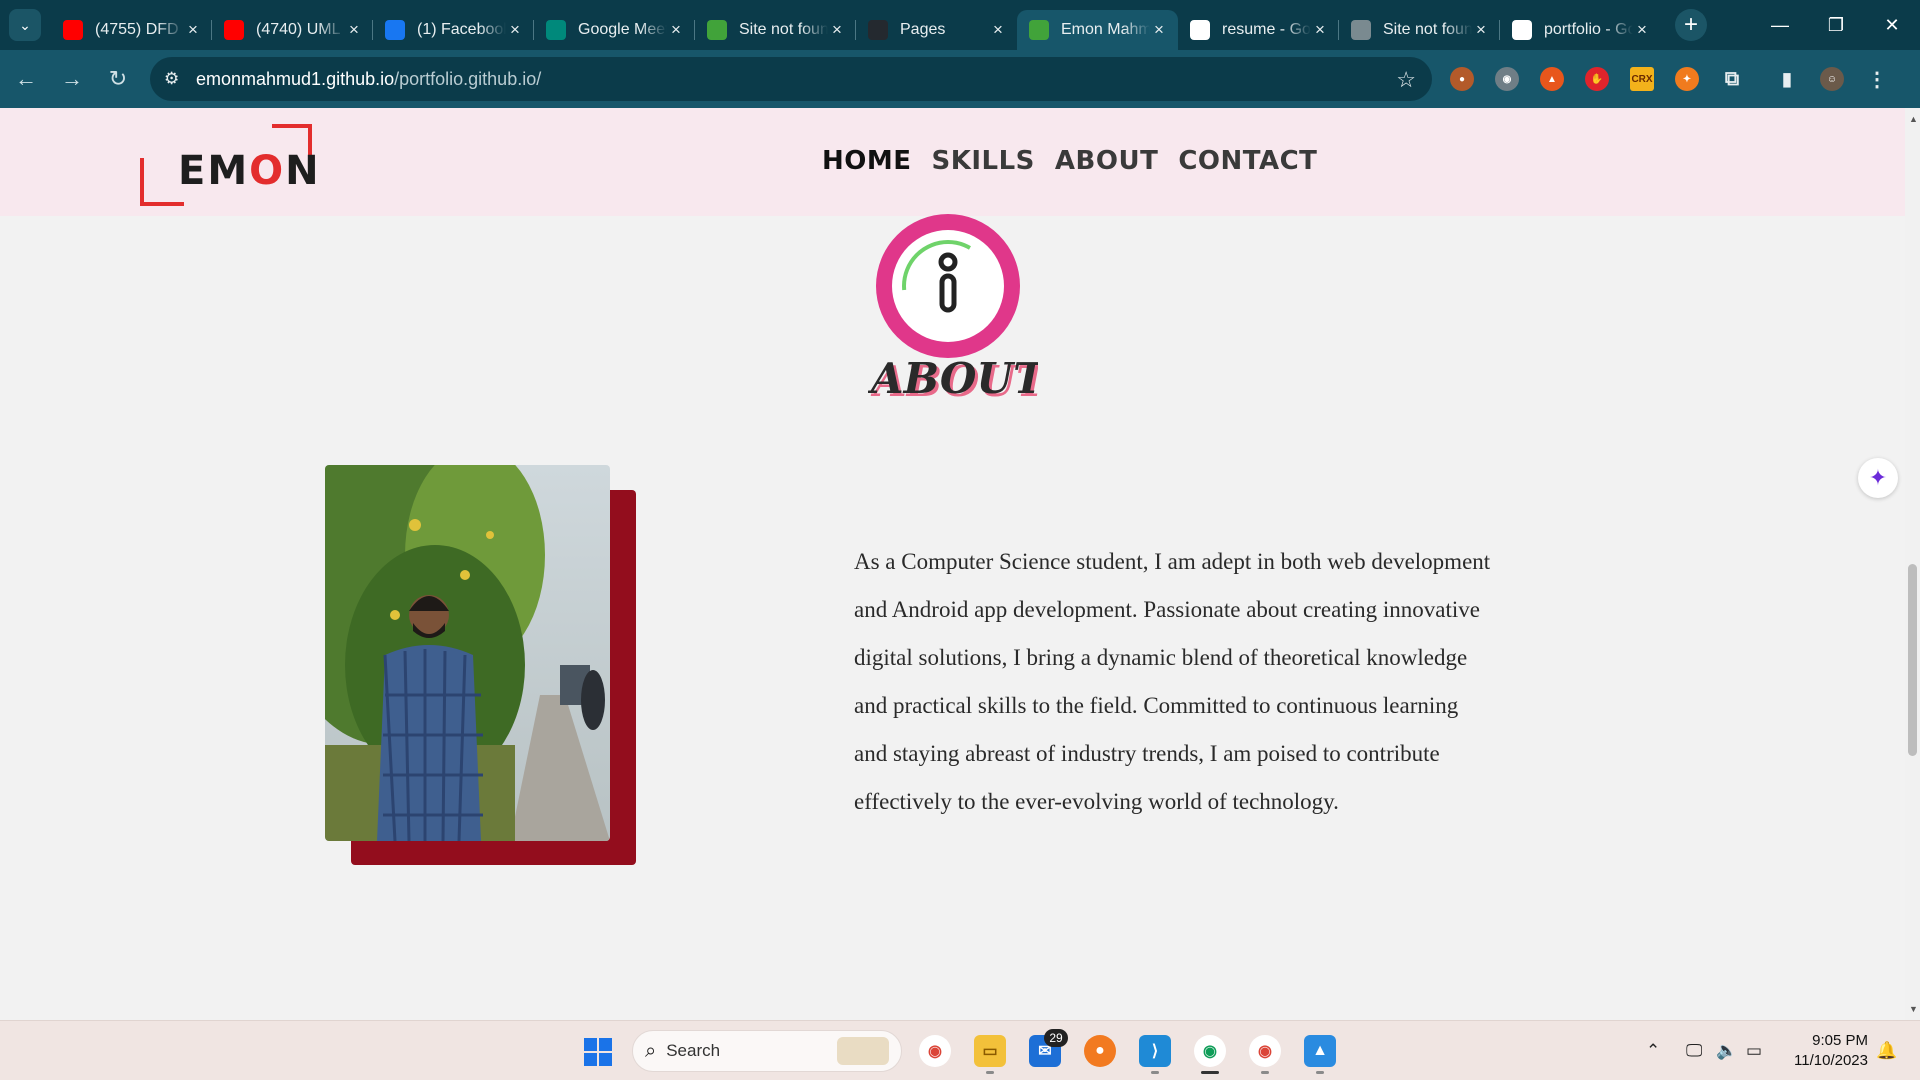 This screenshot has width=1920, height=1080. What do you see at coordinates (1886, 1051) in the screenshot?
I see `notification-bell-icon: 🔔` at bounding box center [1886, 1051].